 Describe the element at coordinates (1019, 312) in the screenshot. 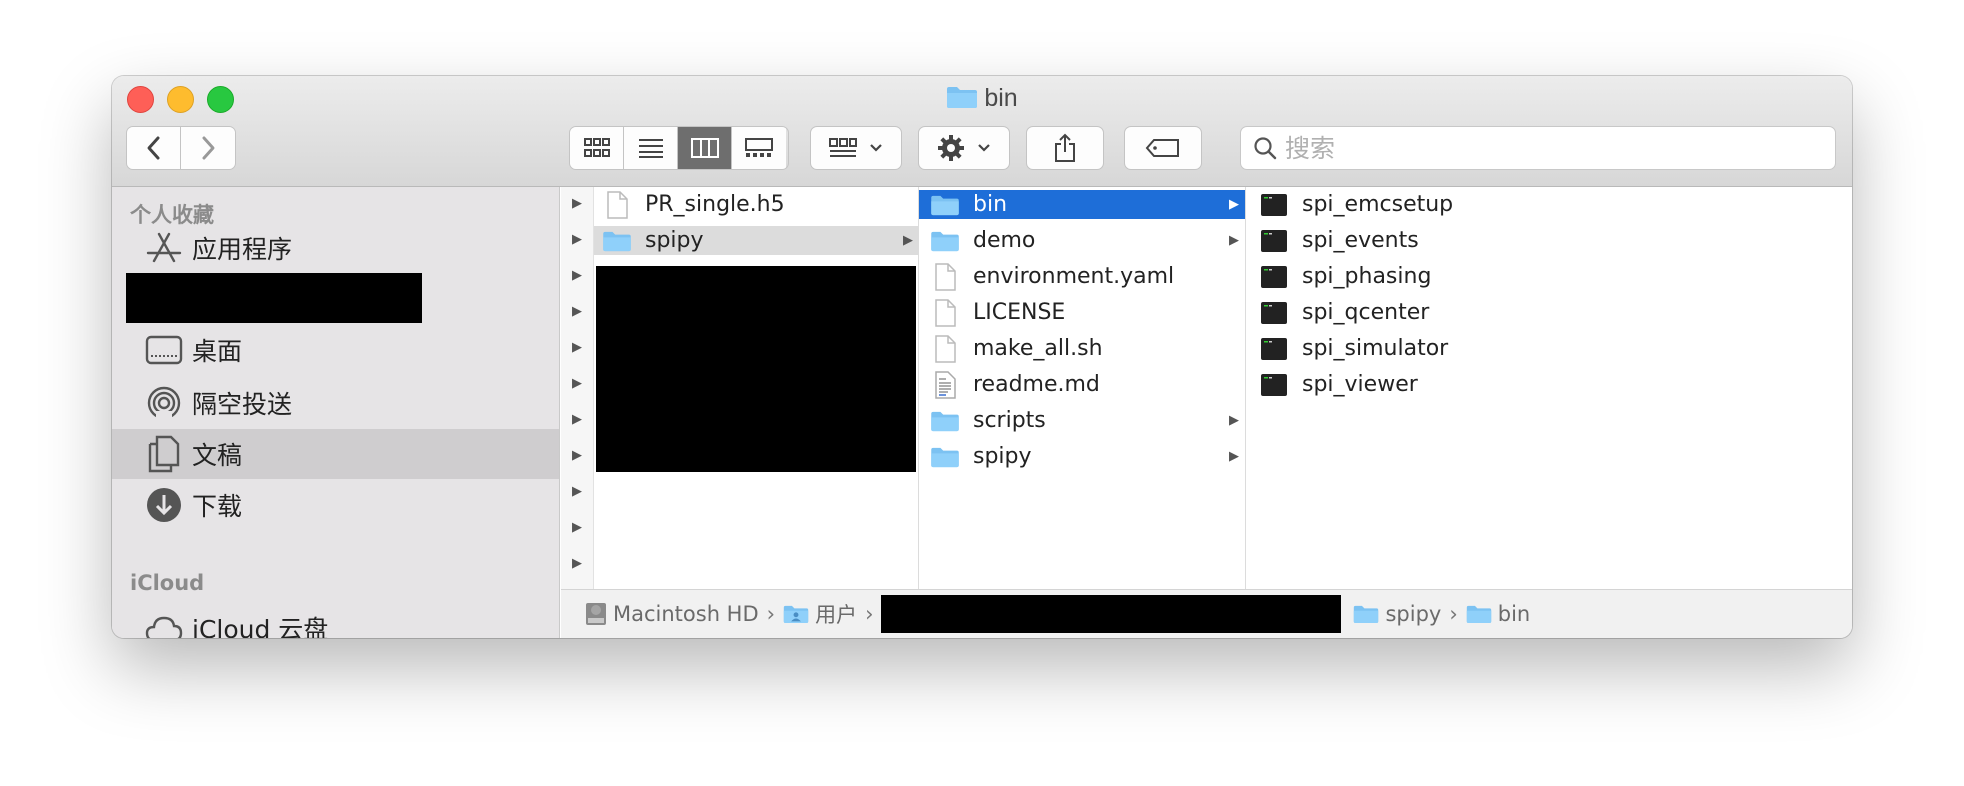

I see `item-name: LICENSE` at that location.